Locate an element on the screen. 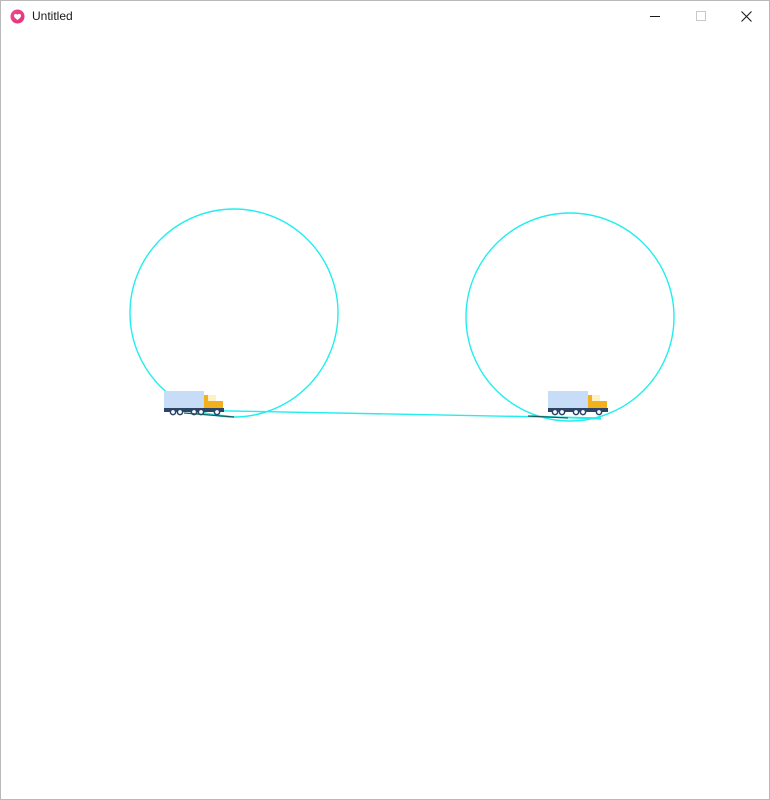  minimize-icon is located at coordinates (655, 16).